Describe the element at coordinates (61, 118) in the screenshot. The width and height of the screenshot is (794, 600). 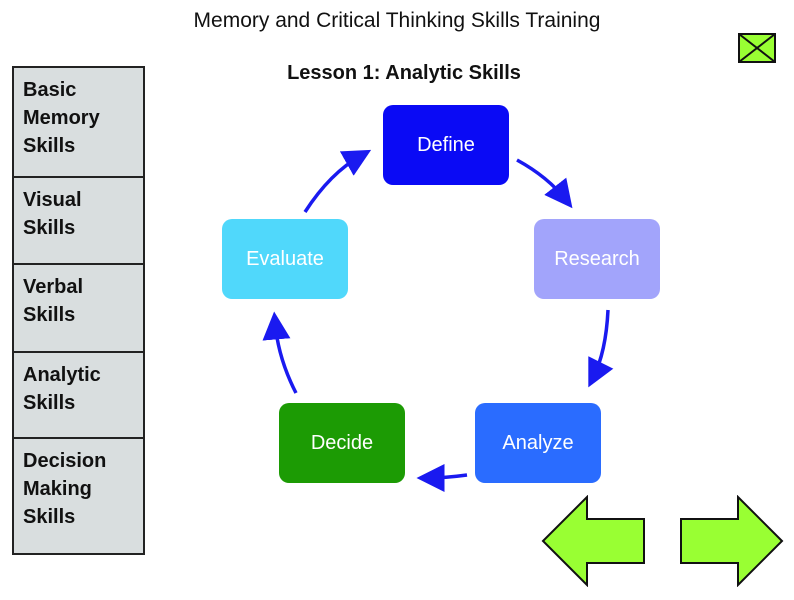
I see `sidebar-item-label: Basic Memory Skills` at that location.